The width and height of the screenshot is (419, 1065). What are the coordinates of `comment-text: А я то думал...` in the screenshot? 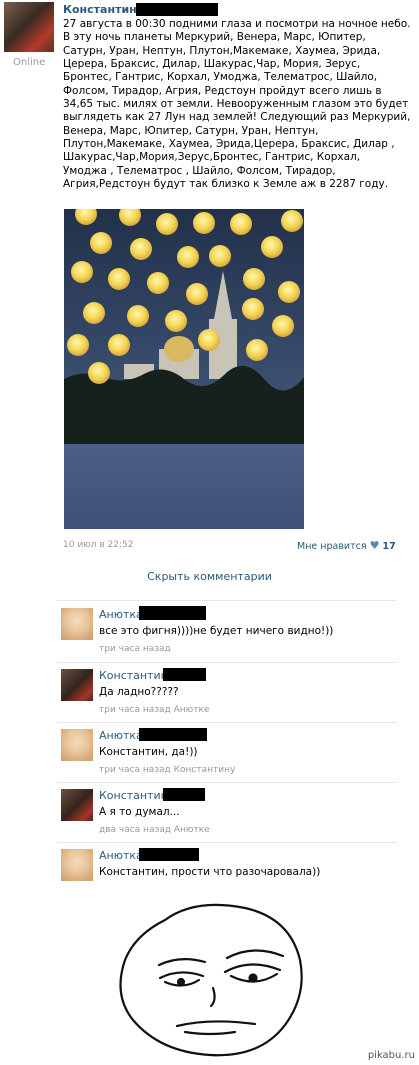 It's located at (139, 812).